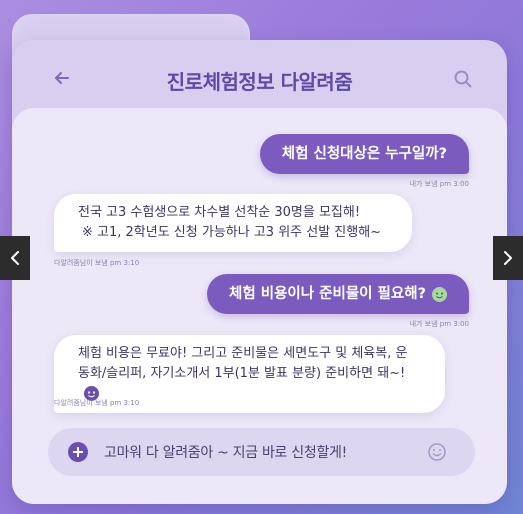 Image resolution: width=523 pixels, height=514 pixels. I want to click on message-text: 체험 신청대상은 누구일까?, so click(364, 154).